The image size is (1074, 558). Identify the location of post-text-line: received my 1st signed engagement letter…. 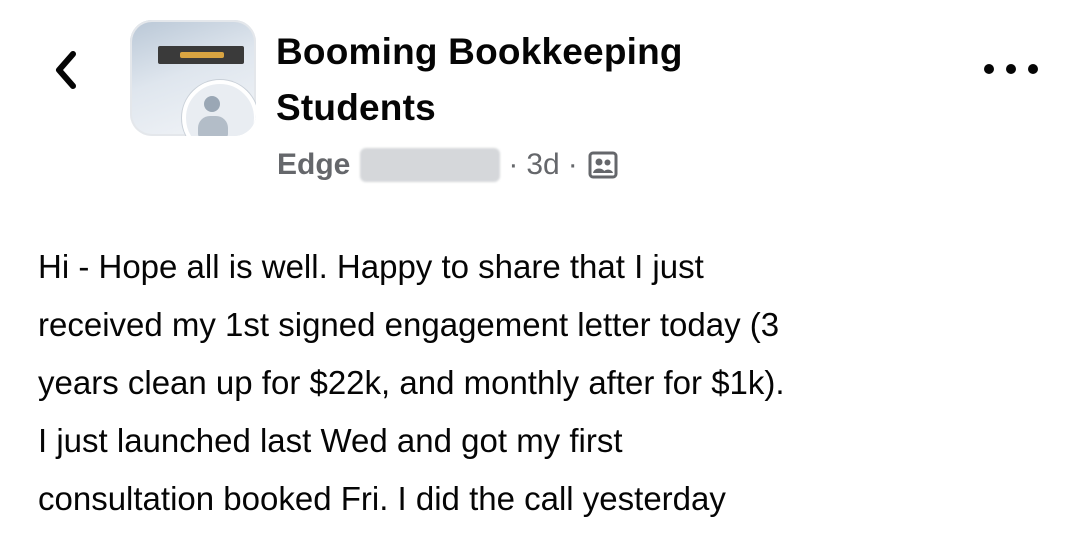
(409, 324).